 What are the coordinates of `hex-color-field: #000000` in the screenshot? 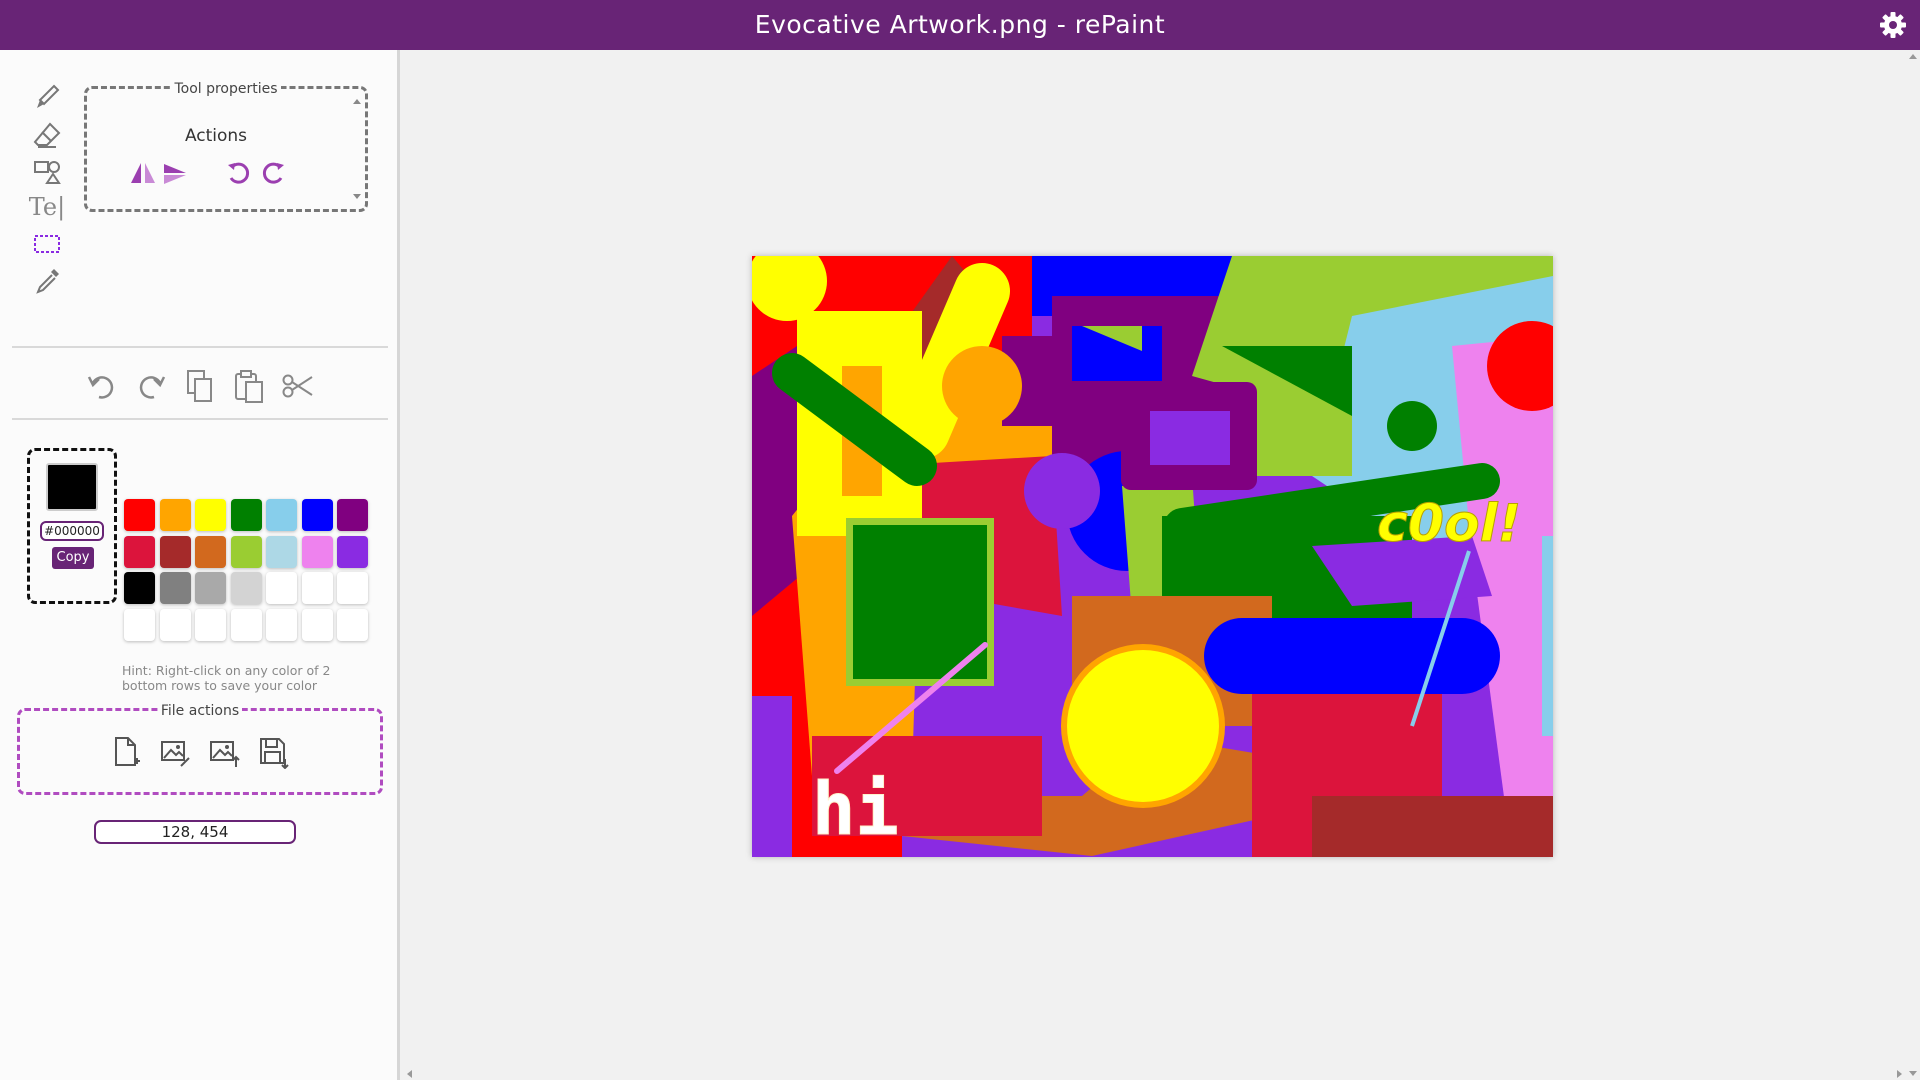 It's located at (72, 531).